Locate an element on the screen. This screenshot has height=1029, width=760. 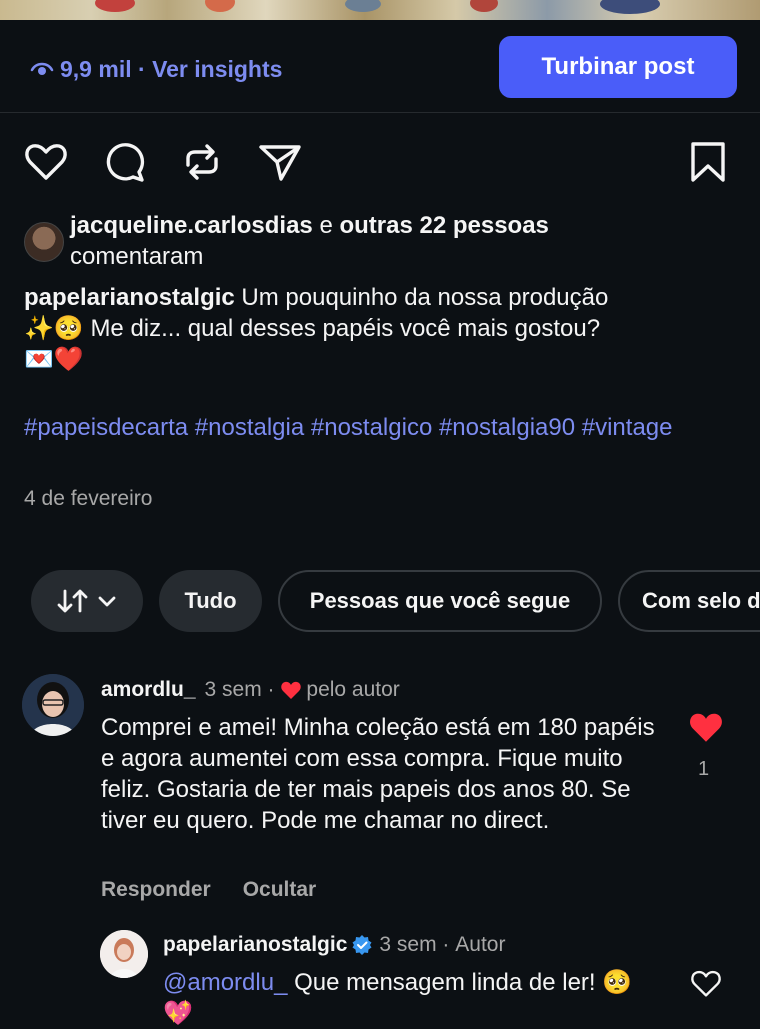
filter-verified-chip: Com selo de is located at coordinates (689, 601).